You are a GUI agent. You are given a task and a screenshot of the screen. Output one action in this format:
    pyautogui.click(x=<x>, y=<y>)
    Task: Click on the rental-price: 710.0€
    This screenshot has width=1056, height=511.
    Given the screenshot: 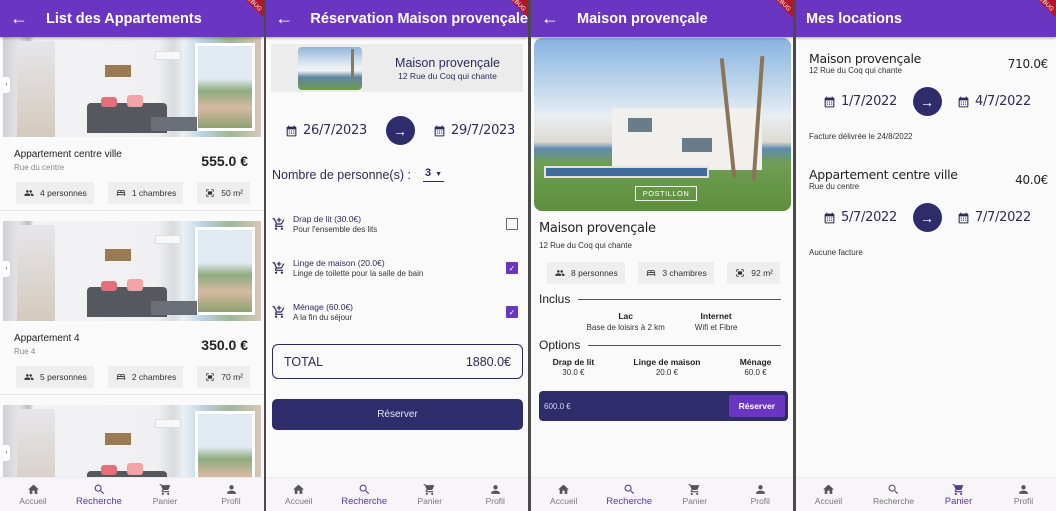 What is the action you would take?
    pyautogui.click(x=1028, y=64)
    